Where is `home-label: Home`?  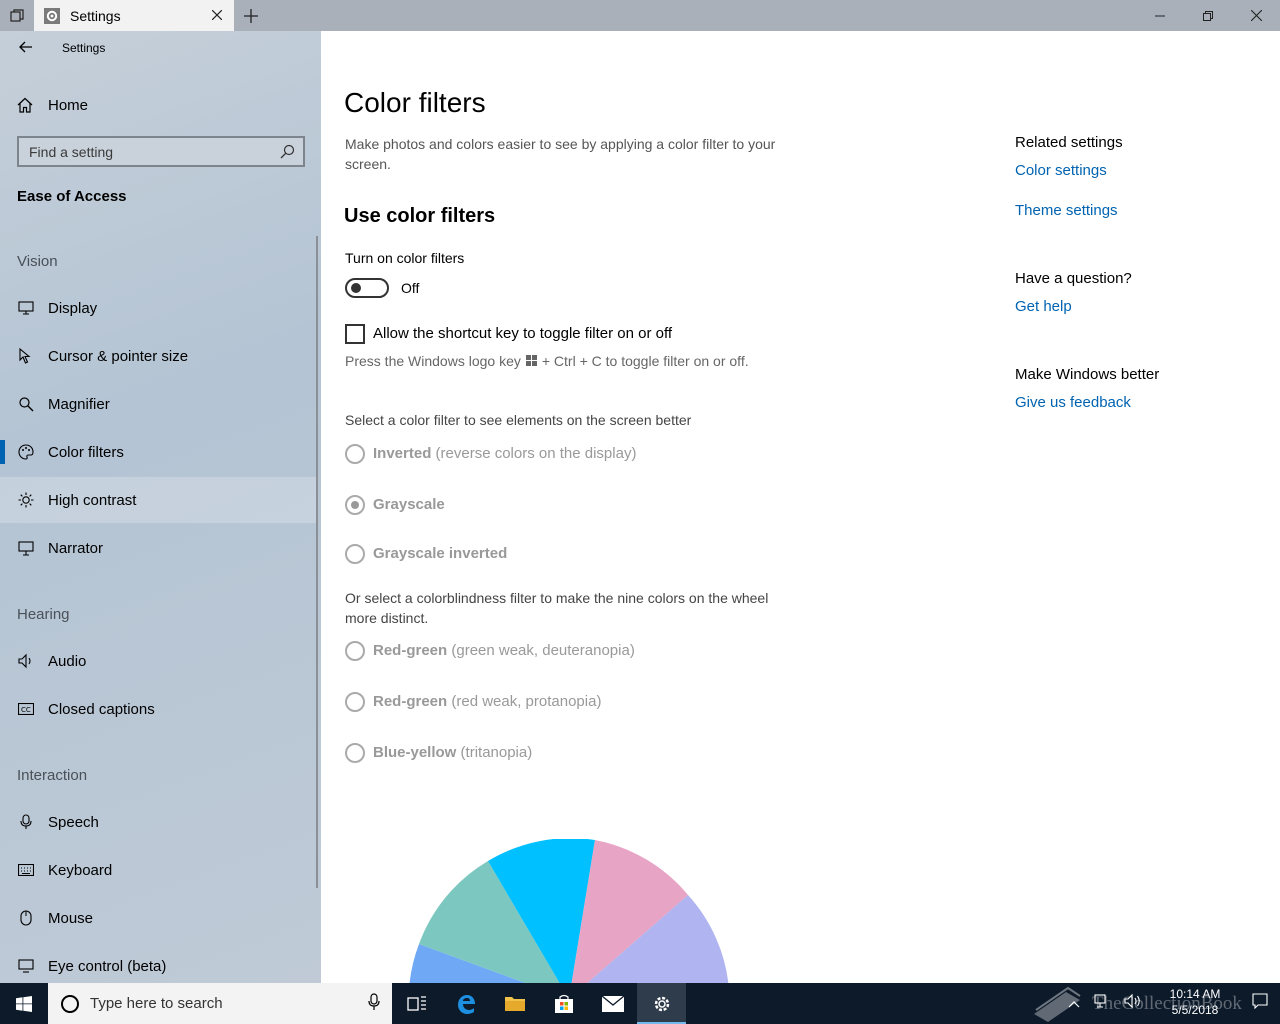
home-label: Home is located at coordinates (68, 105).